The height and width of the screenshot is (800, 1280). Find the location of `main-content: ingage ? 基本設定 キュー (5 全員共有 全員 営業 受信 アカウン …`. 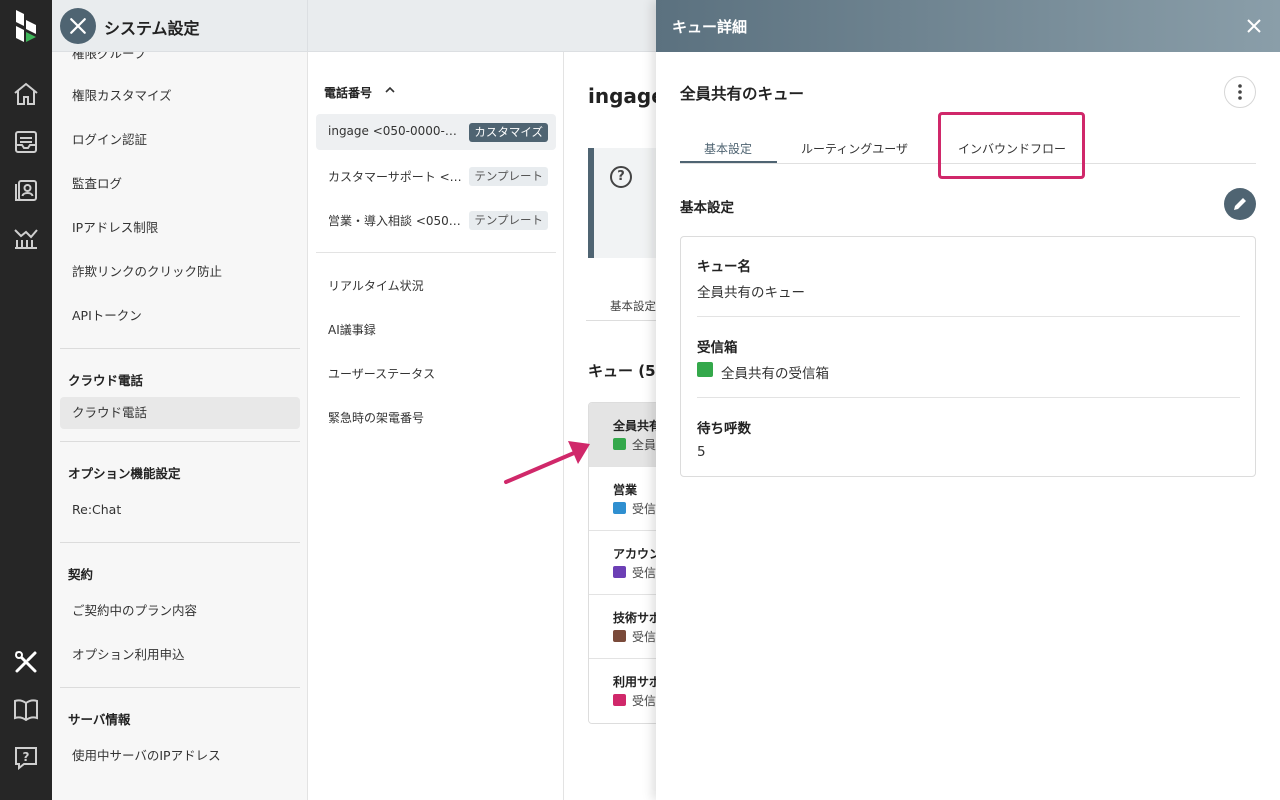

main-content: ingage ? 基本設定 キュー (5 全員共有 全員 営業 受信 アカウン … is located at coordinates (610, 426).